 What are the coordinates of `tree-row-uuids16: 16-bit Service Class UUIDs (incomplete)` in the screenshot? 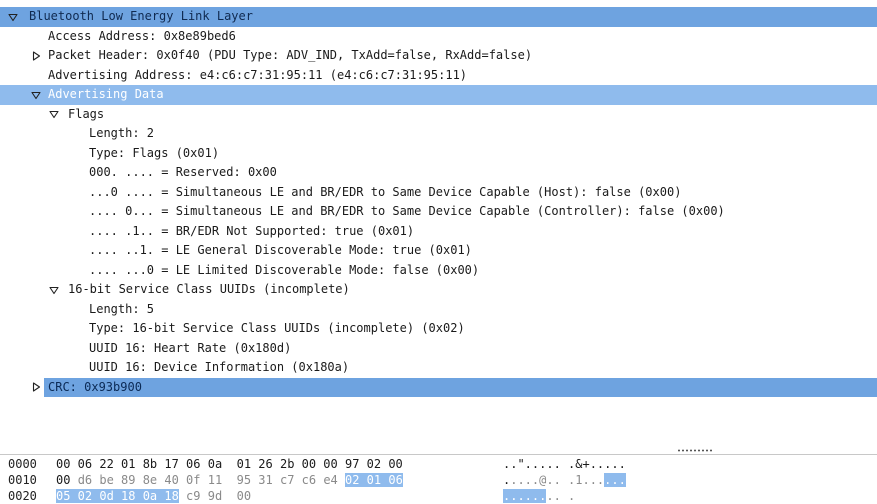 It's located at (438, 290).